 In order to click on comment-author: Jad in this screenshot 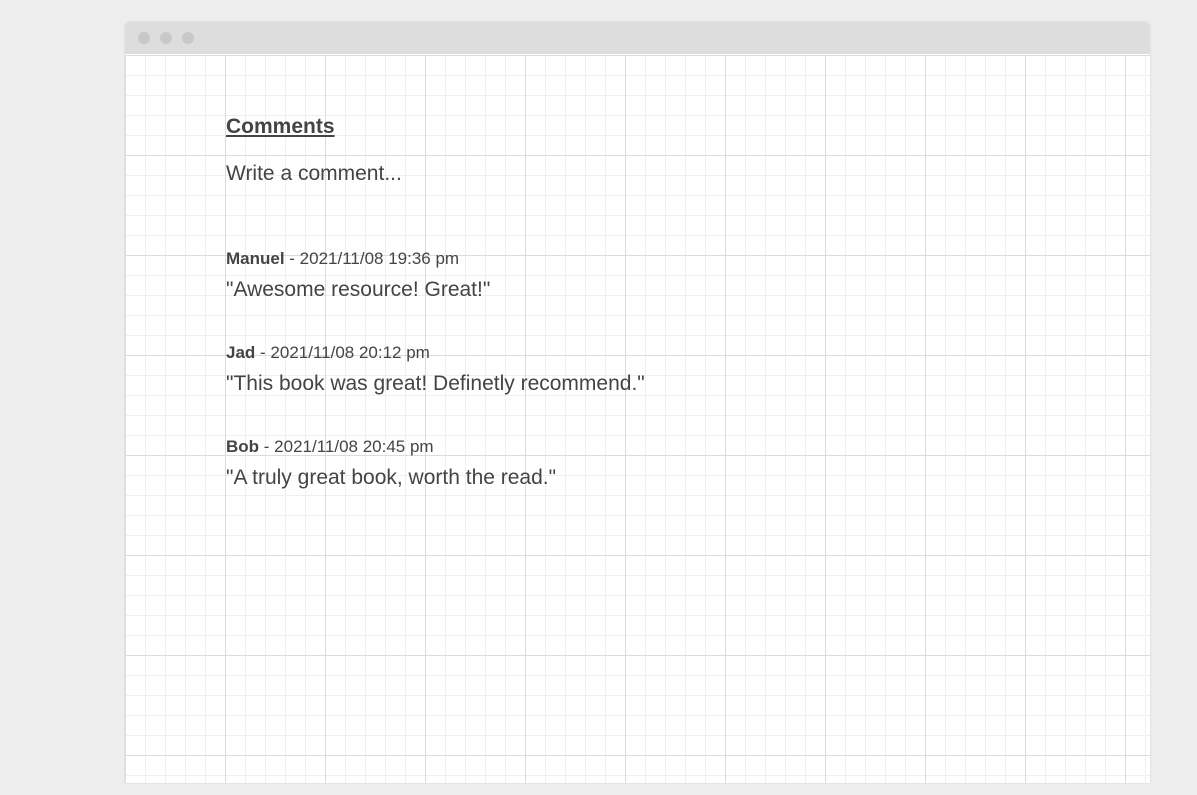, I will do `click(241, 352)`.